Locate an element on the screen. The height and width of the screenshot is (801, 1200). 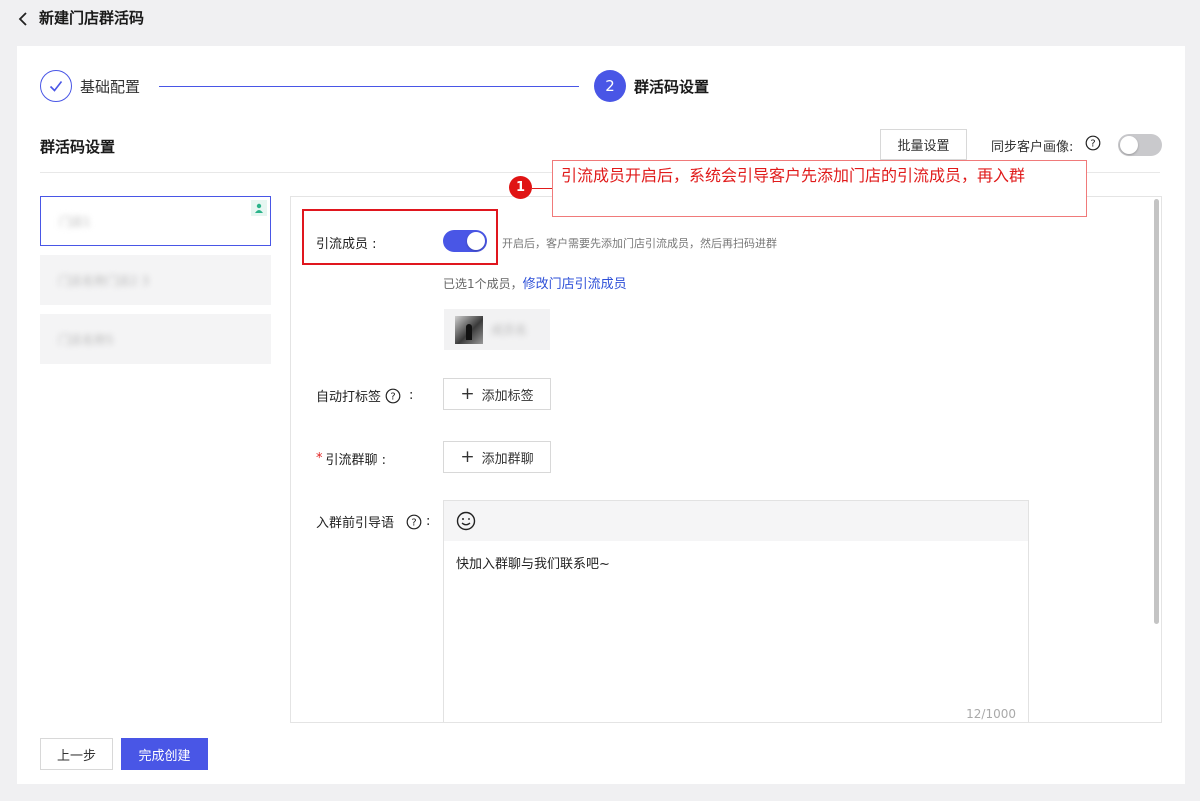
guide-text-content: 快加入群聊与我们联系吧~ is located at coordinates (736, 562).